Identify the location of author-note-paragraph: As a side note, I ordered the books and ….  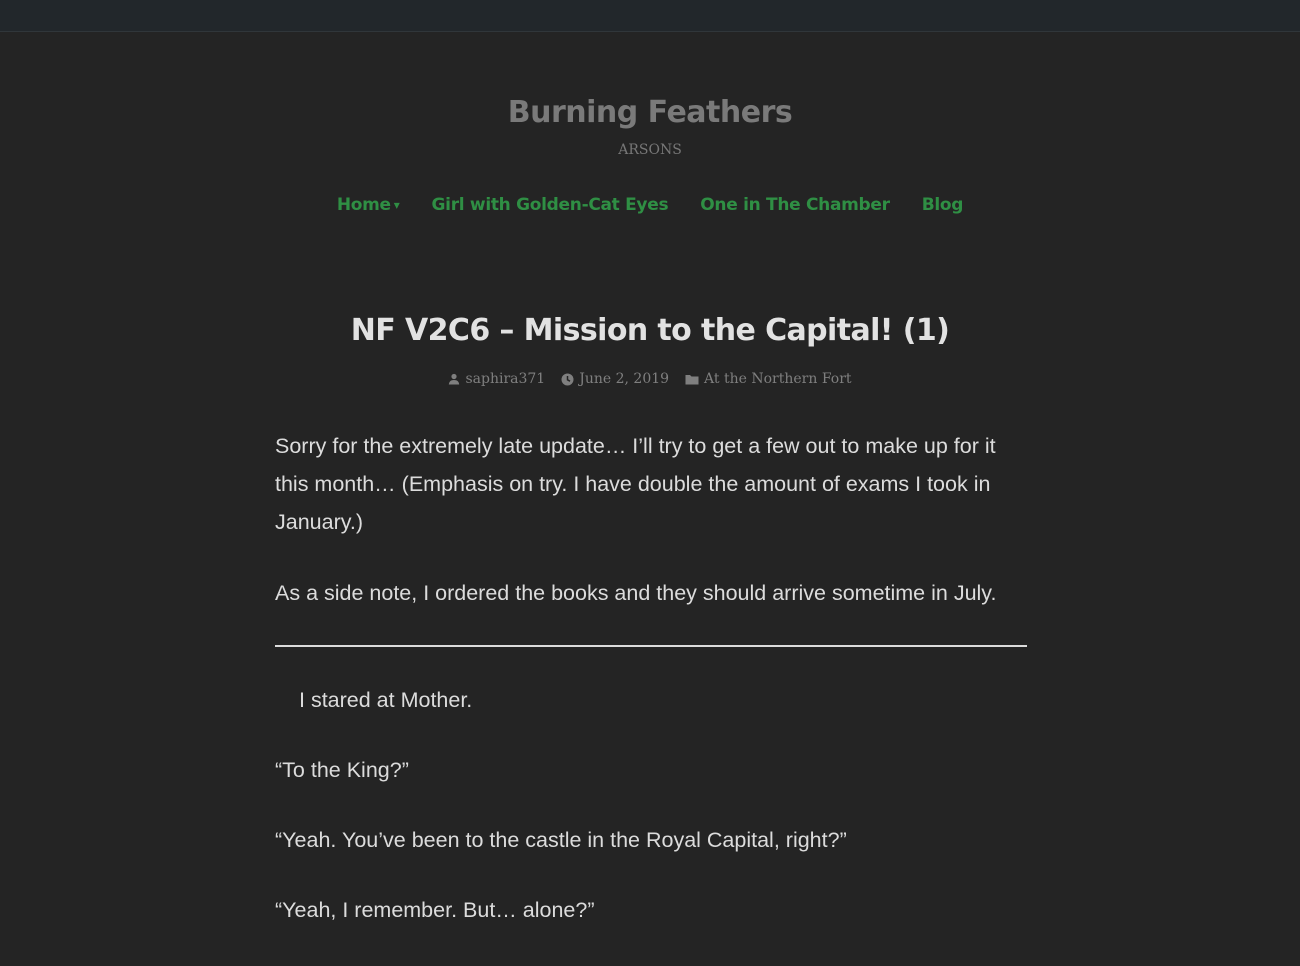
(636, 593).